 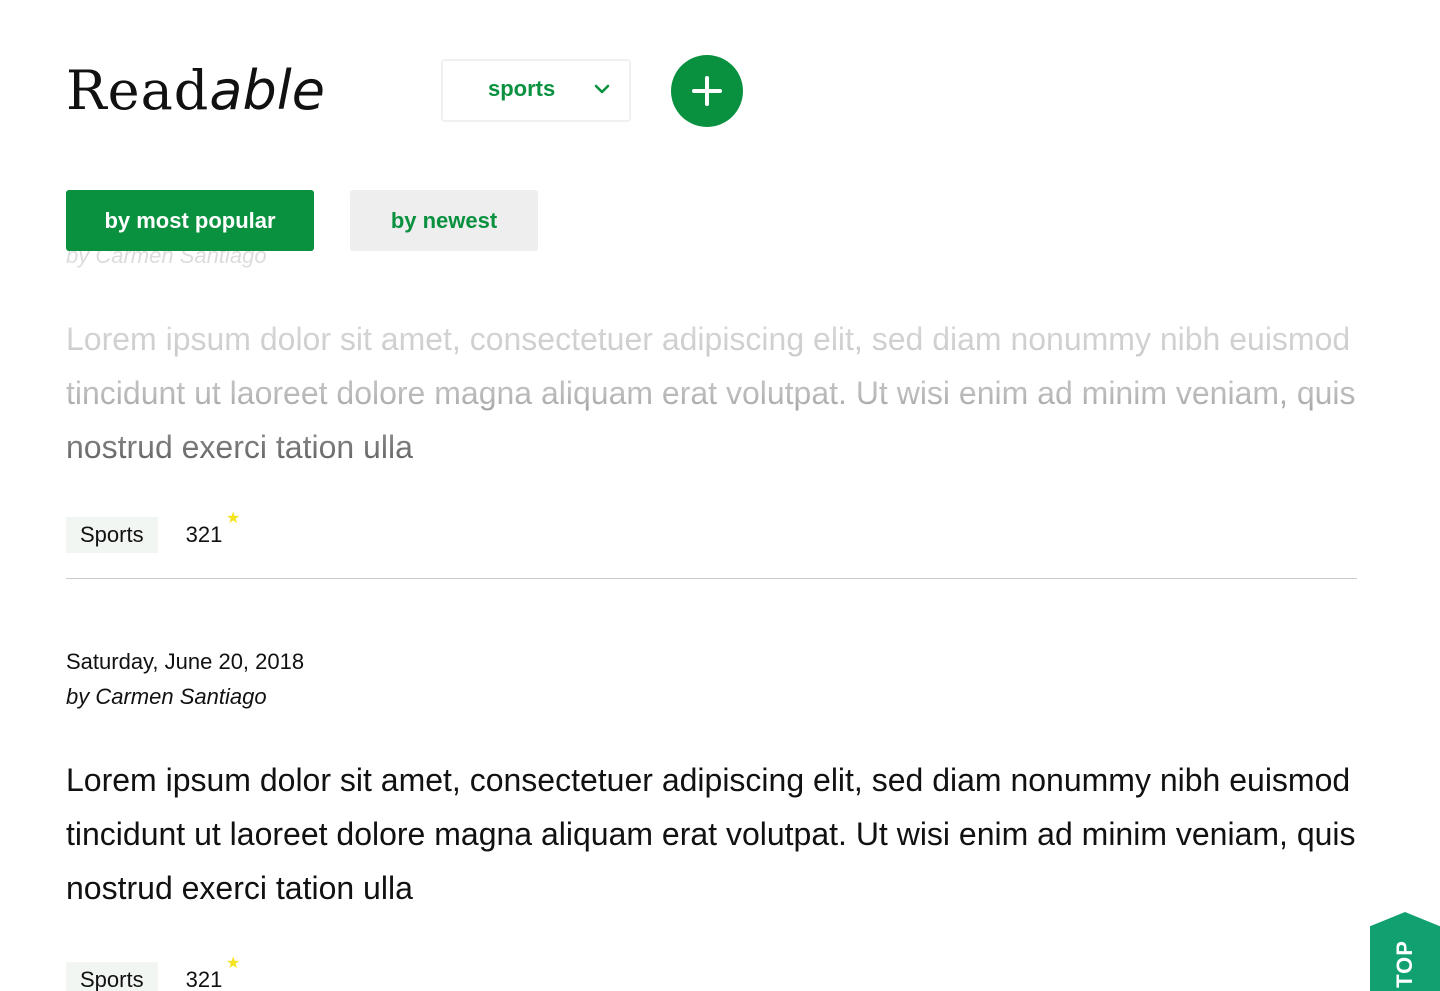 What do you see at coordinates (267, 90) in the screenshot?
I see `logo-text-accent: able` at bounding box center [267, 90].